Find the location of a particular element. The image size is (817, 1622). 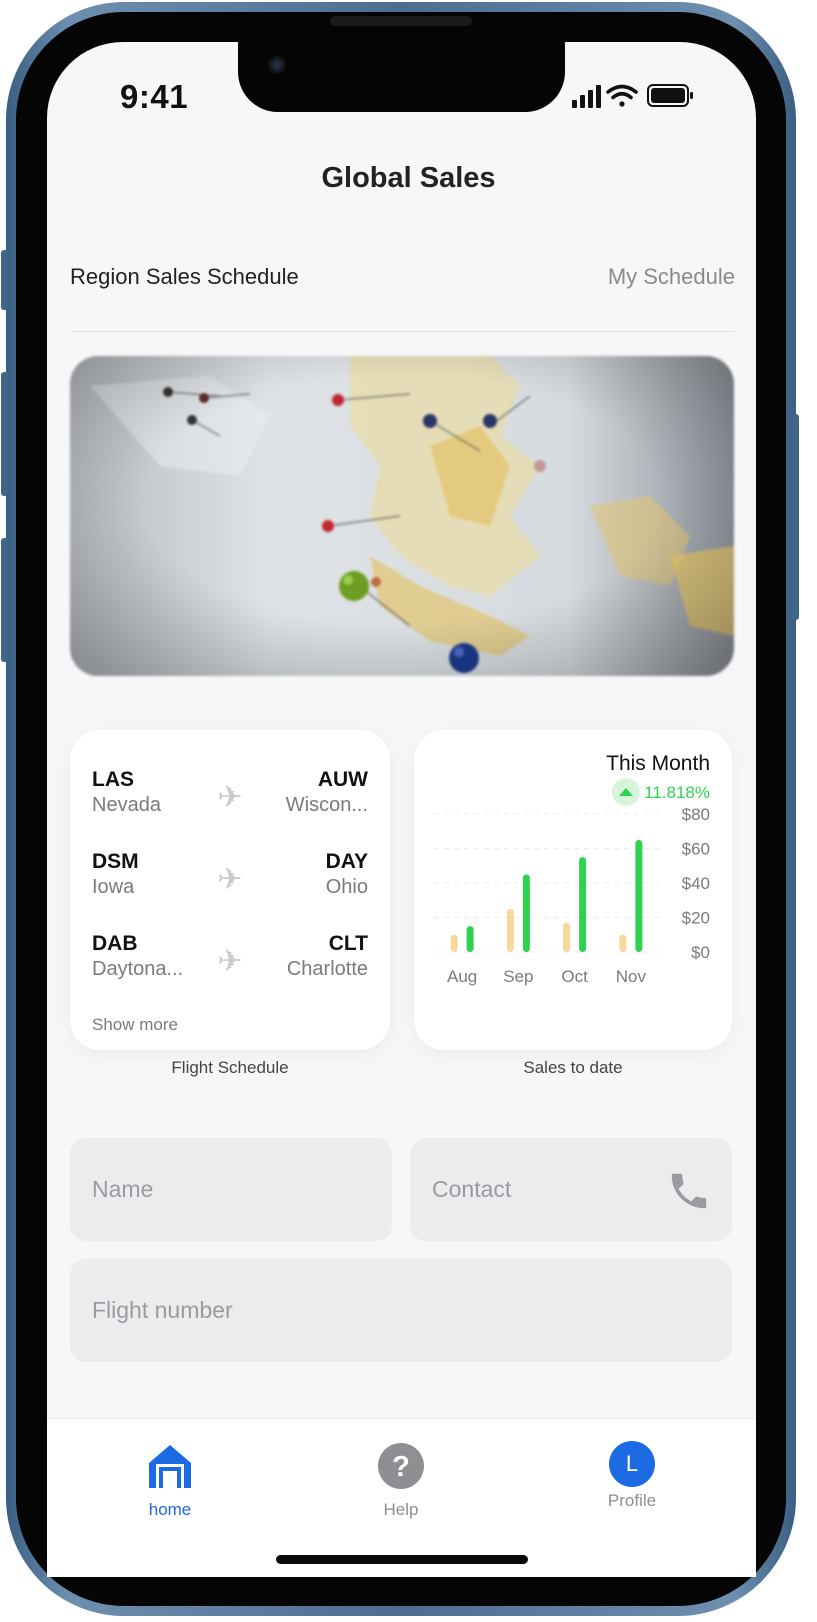

y-tick-label: $0 is located at coordinates (700, 952).